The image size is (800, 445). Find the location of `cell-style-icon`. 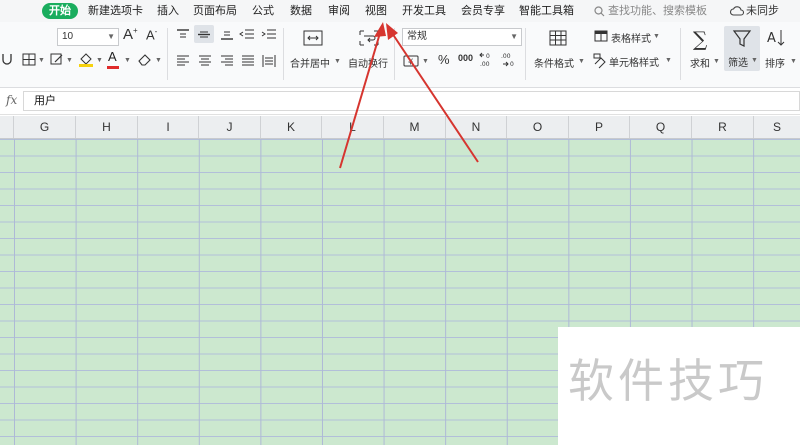

cell-style-icon is located at coordinates (600, 61).